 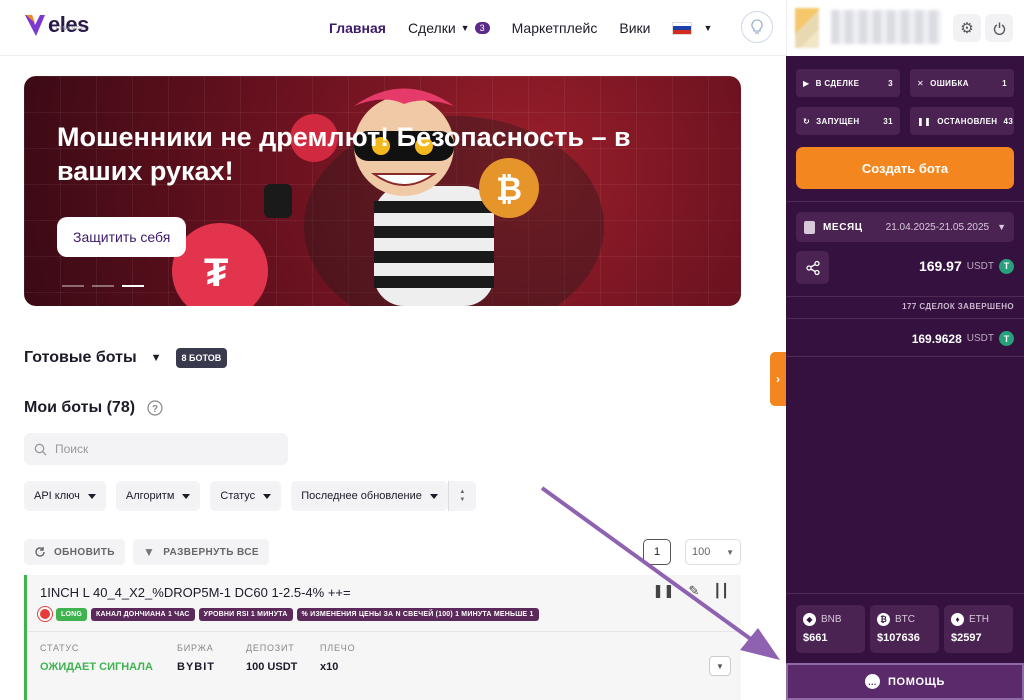 What do you see at coordinates (937, 227) in the screenshot?
I see `period-dates: 21.04.2025-21.05.2025` at bounding box center [937, 227].